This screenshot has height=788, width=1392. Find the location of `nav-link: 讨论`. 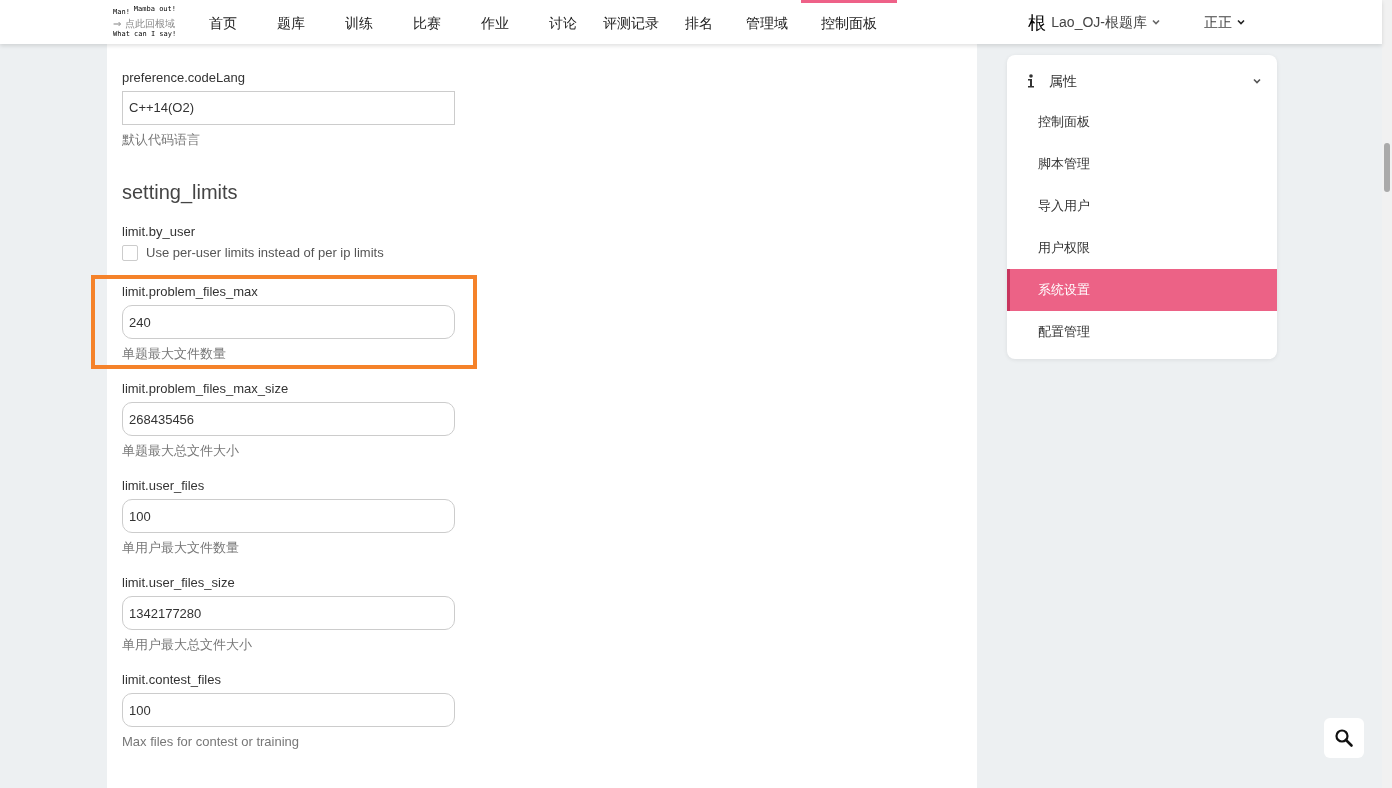

nav-link: 讨论 is located at coordinates (563, 22).